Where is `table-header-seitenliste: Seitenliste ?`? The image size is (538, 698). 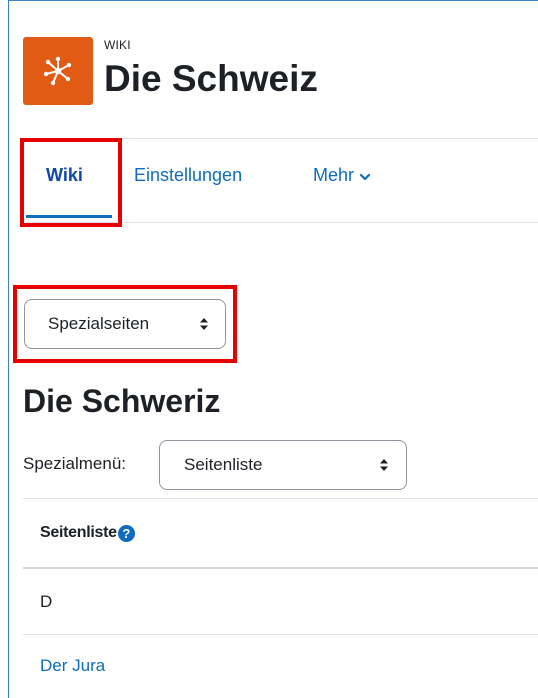 table-header-seitenliste: Seitenliste ? is located at coordinates (87, 533).